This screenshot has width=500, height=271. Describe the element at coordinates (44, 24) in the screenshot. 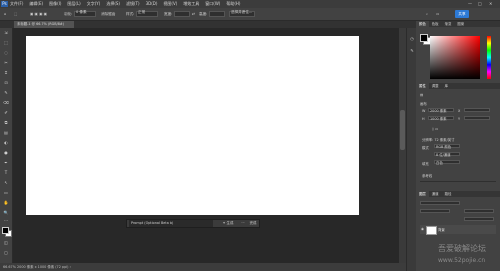

I see `document-tab: 未标题-1 @ 66.7% (RGB/8#)` at that location.